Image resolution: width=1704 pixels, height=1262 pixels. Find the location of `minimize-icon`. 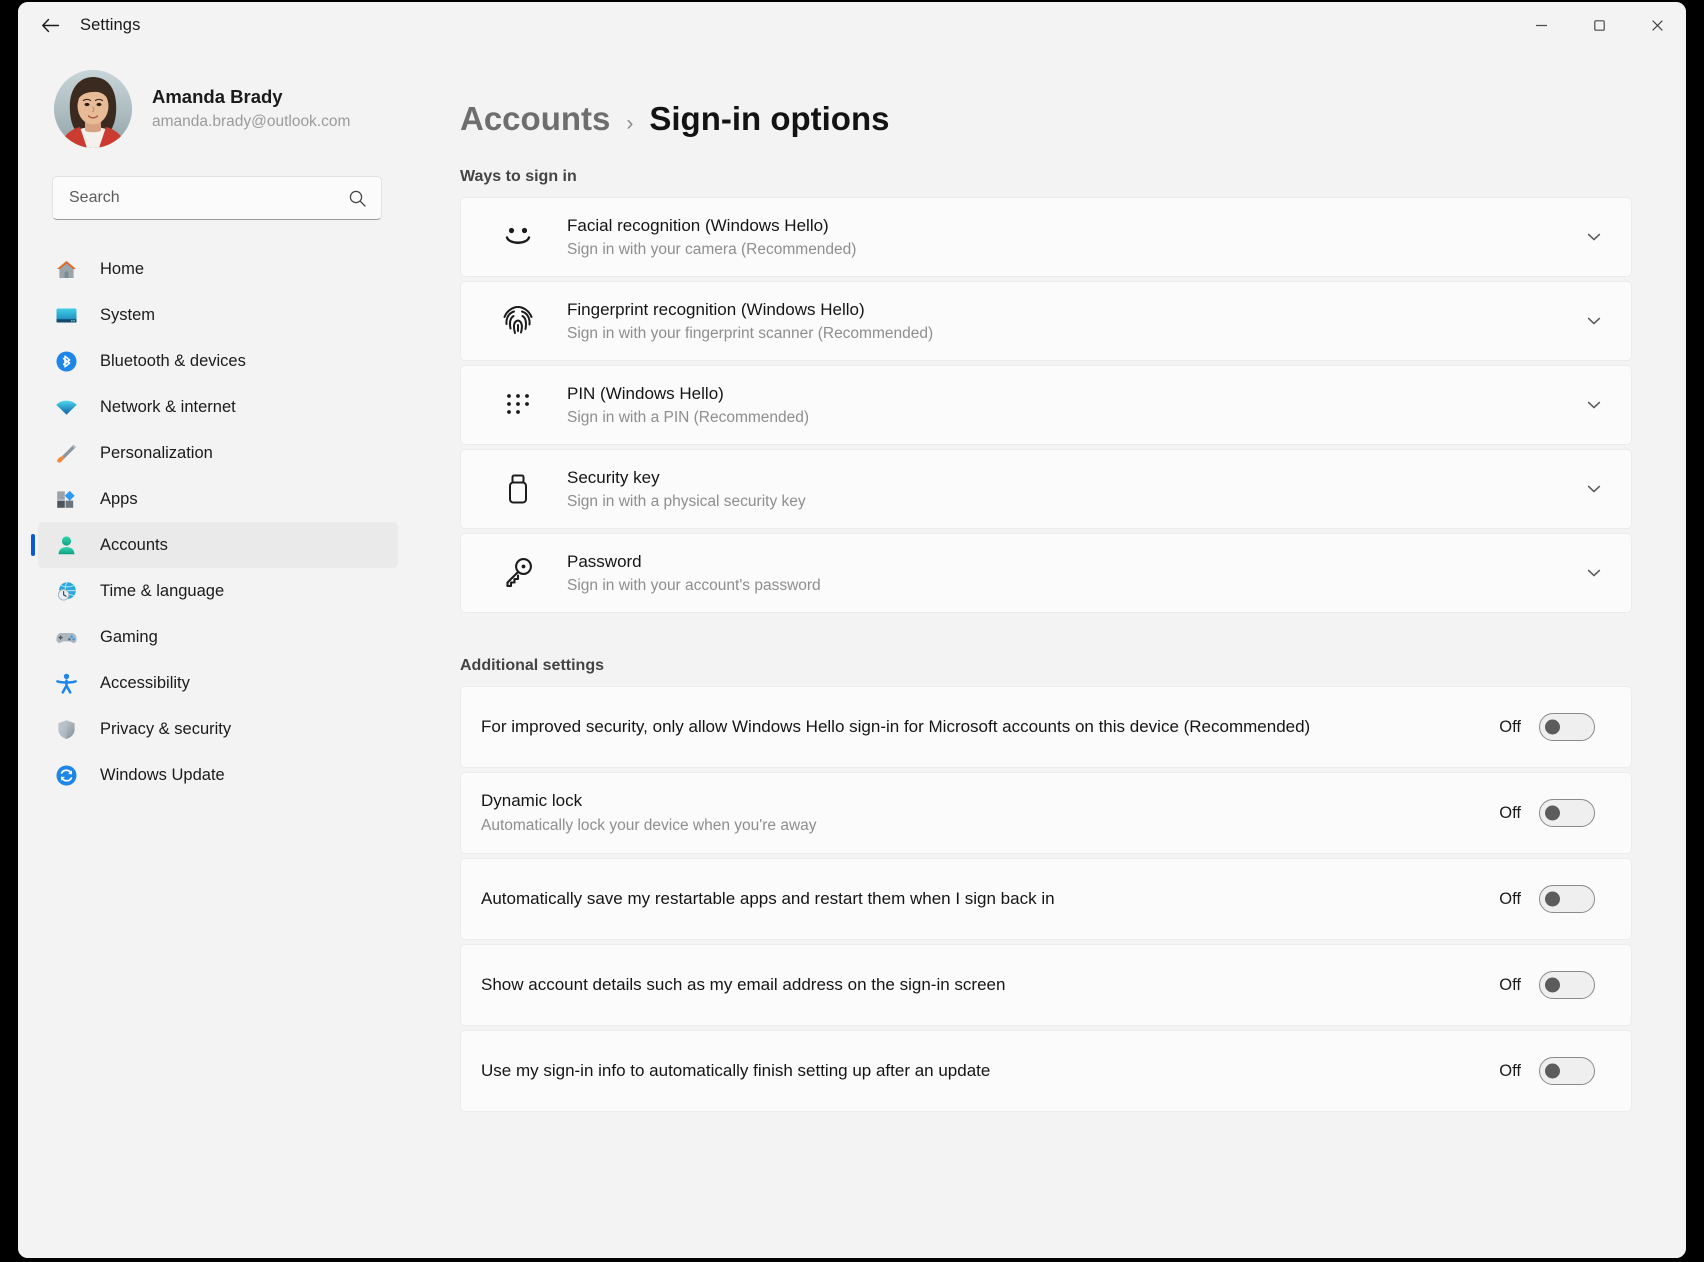

minimize-icon is located at coordinates (1541, 25).